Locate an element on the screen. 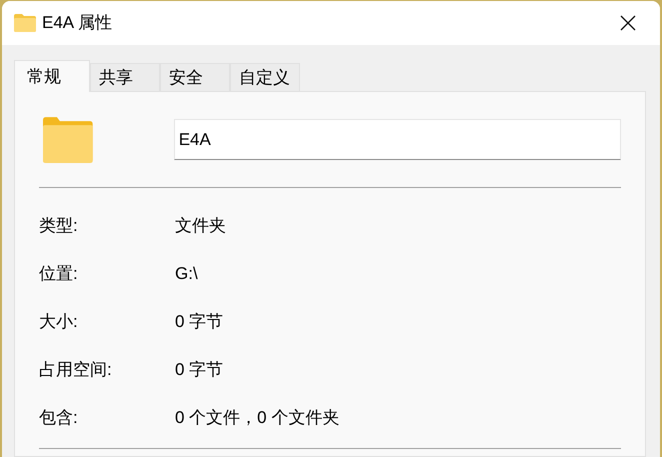 This screenshot has height=457, width=662. tab: 共享 is located at coordinates (125, 77).